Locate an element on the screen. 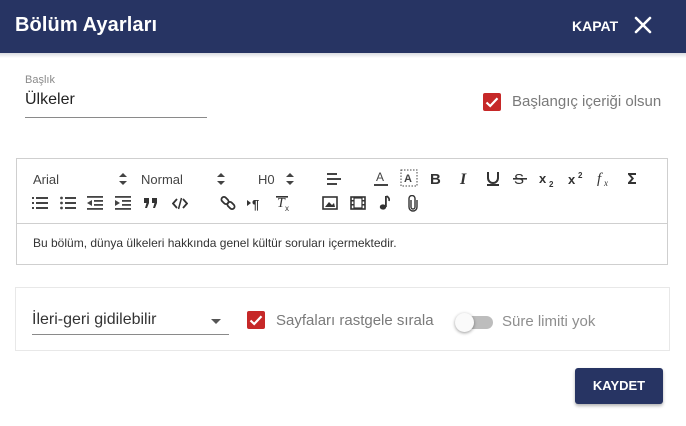 The image size is (686, 426). link-icon is located at coordinates (228, 203).